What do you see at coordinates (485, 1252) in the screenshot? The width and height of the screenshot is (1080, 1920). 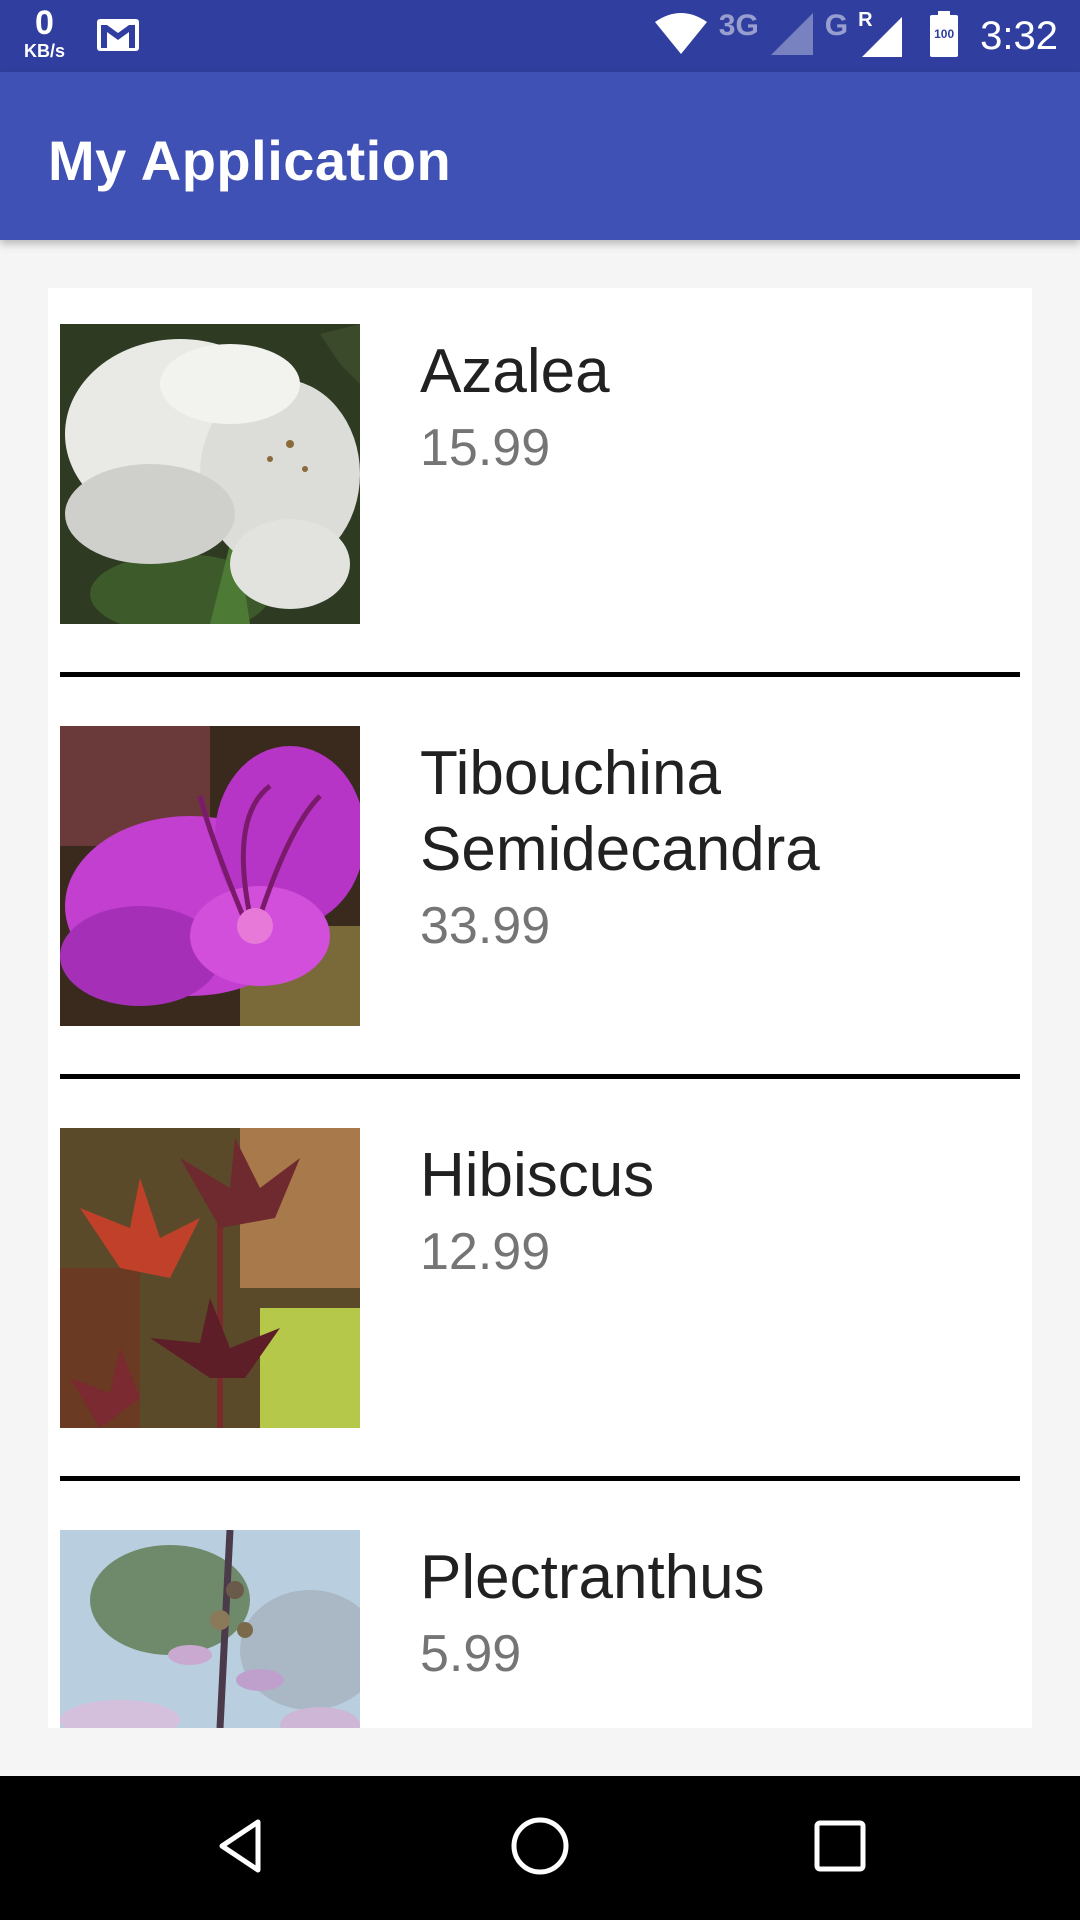 I see `plant-price: 12.99` at bounding box center [485, 1252].